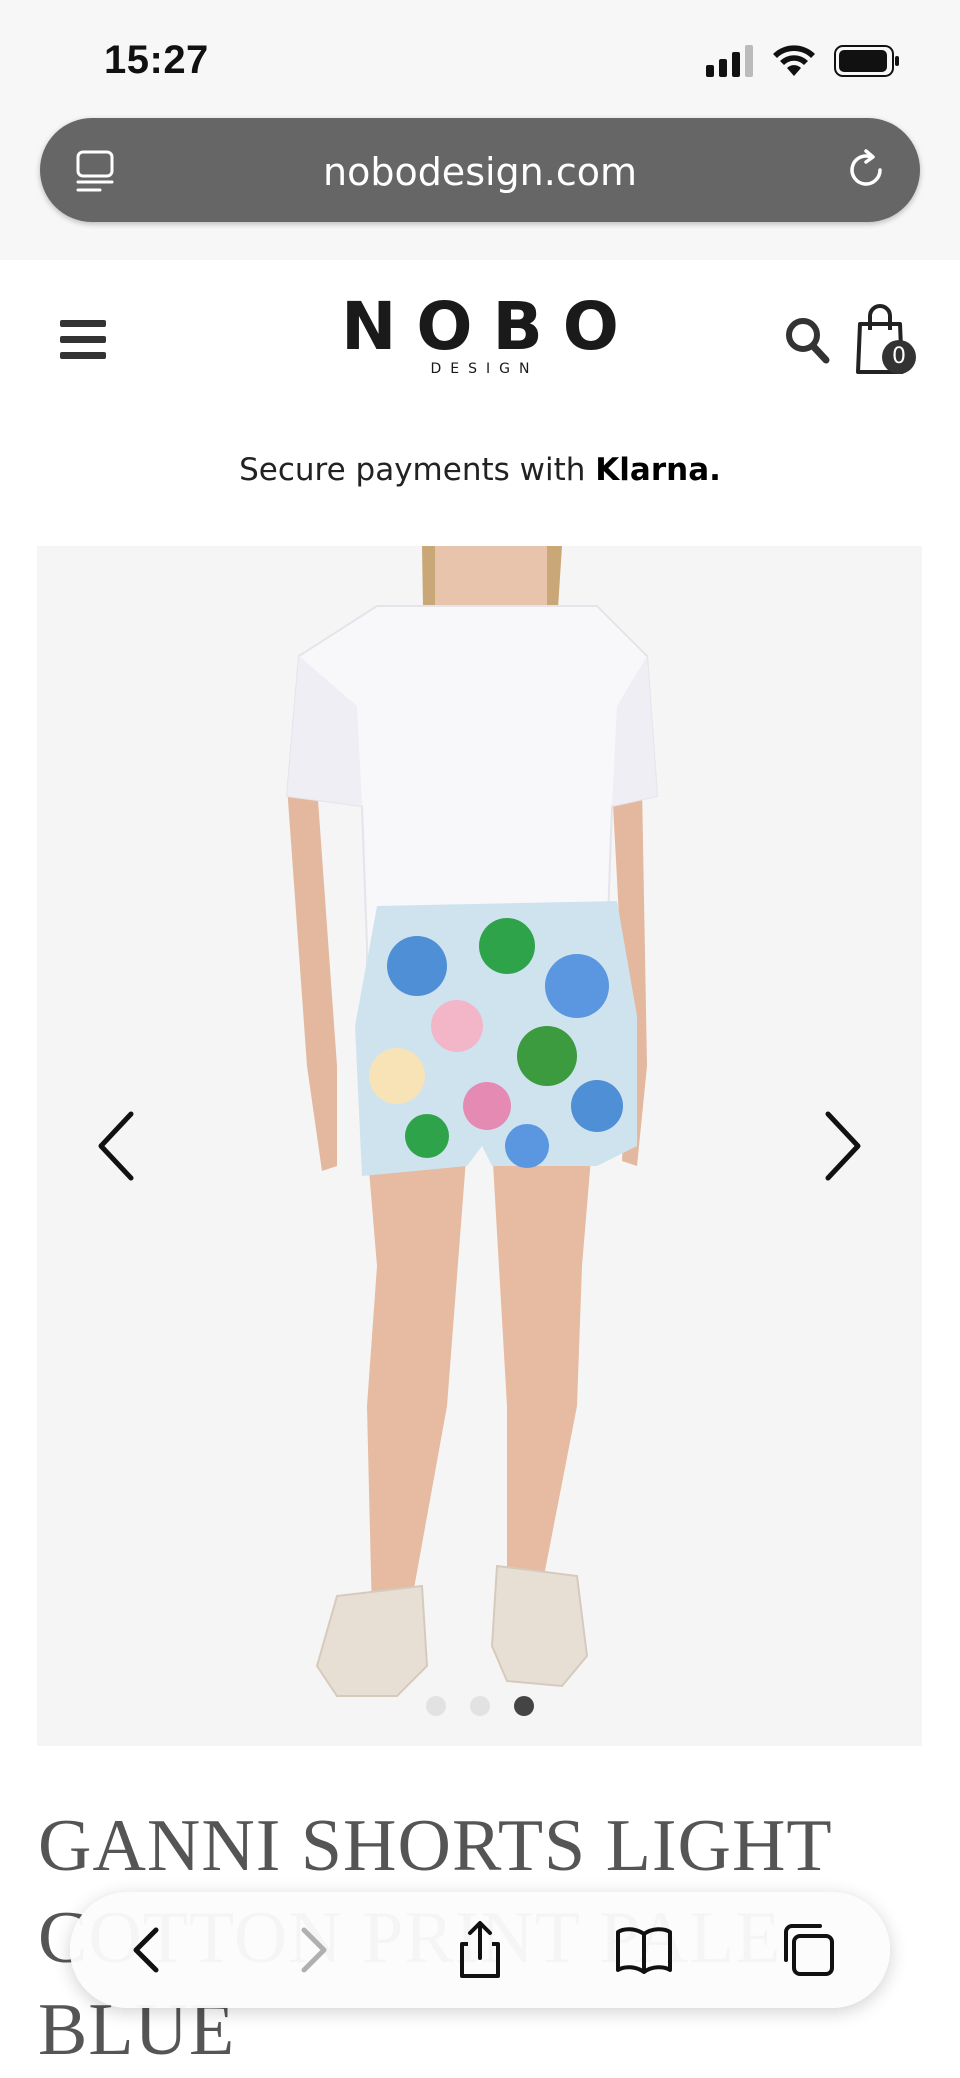  What do you see at coordinates (480, 55) in the screenshot?
I see `status-bar: 15:27` at bounding box center [480, 55].